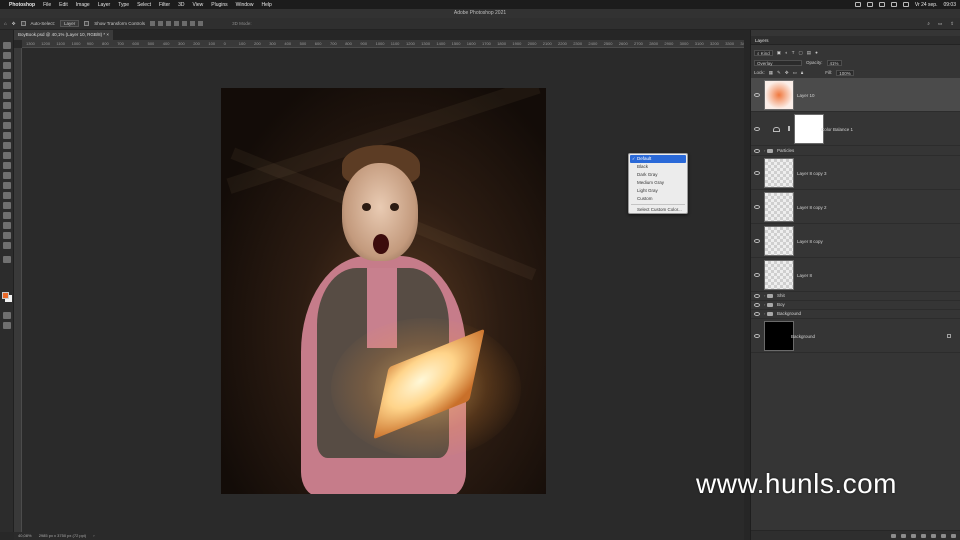  What do you see at coordinates (658, 191) in the screenshot?
I see `menu-item-light-gray: Light Gray` at bounding box center [658, 191].